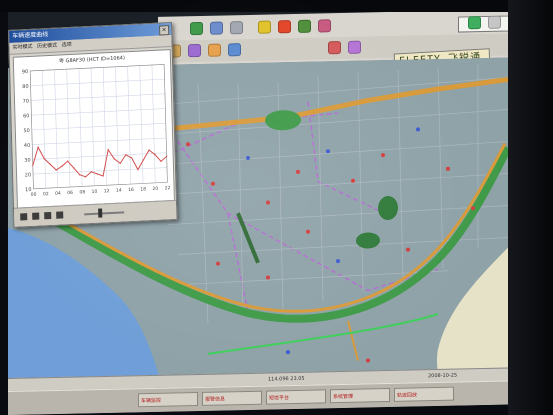  Describe the element at coordinates (26, 102) in the screenshot. I see `y-tick-label: 70` at that location.